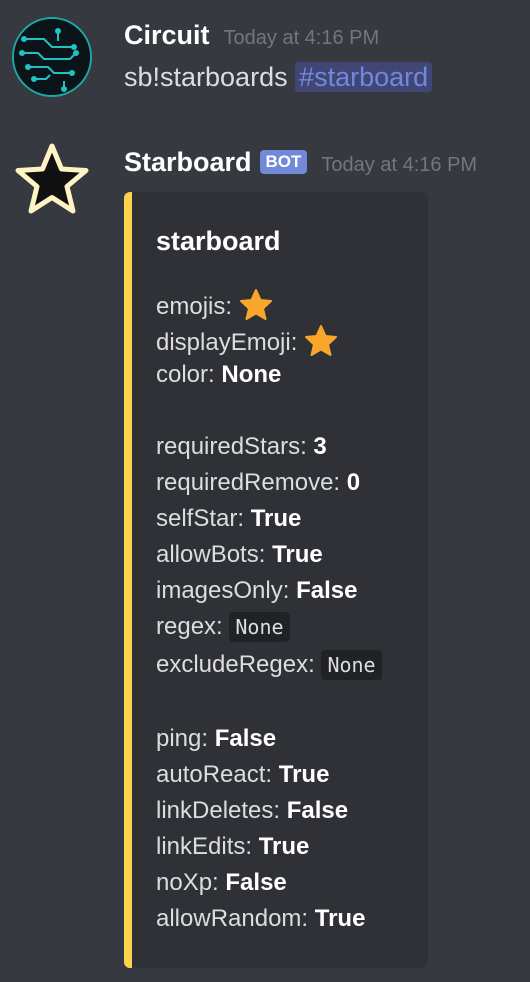  I want to click on field-allowBots: allowBots: True, so click(239, 555).